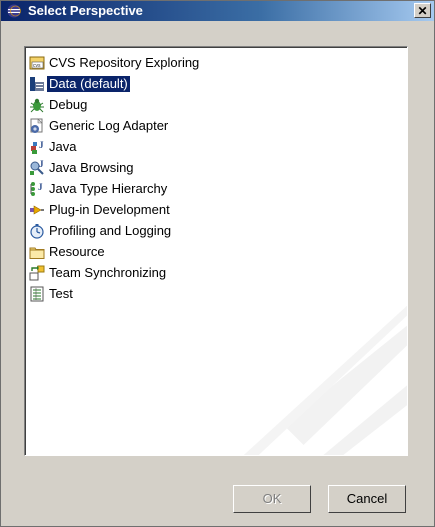 The image size is (435, 527). I want to click on java-icon: J, so click(37, 147).